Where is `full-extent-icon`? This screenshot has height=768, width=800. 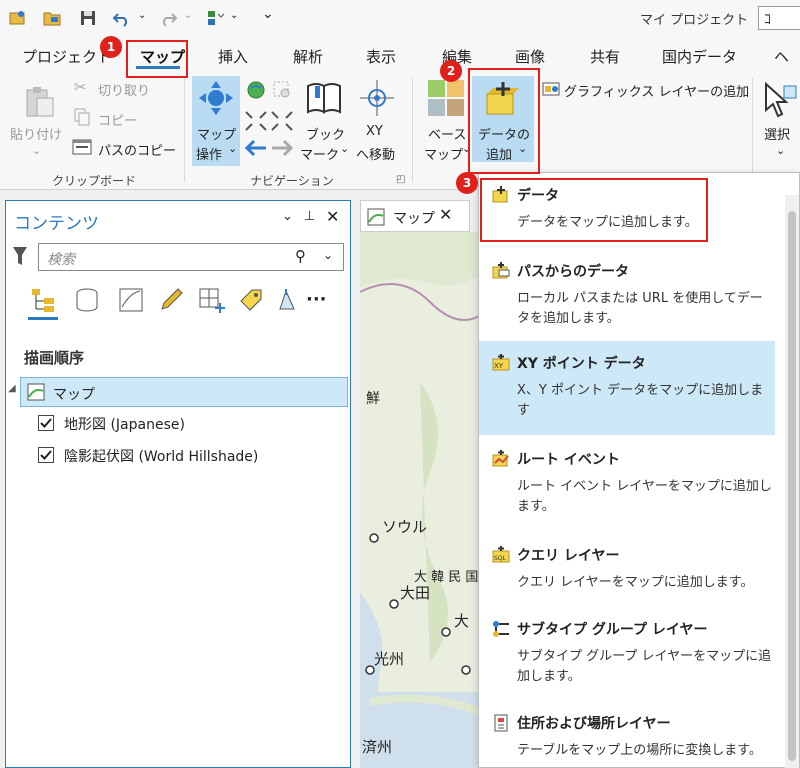 full-extent-icon is located at coordinates (256, 90).